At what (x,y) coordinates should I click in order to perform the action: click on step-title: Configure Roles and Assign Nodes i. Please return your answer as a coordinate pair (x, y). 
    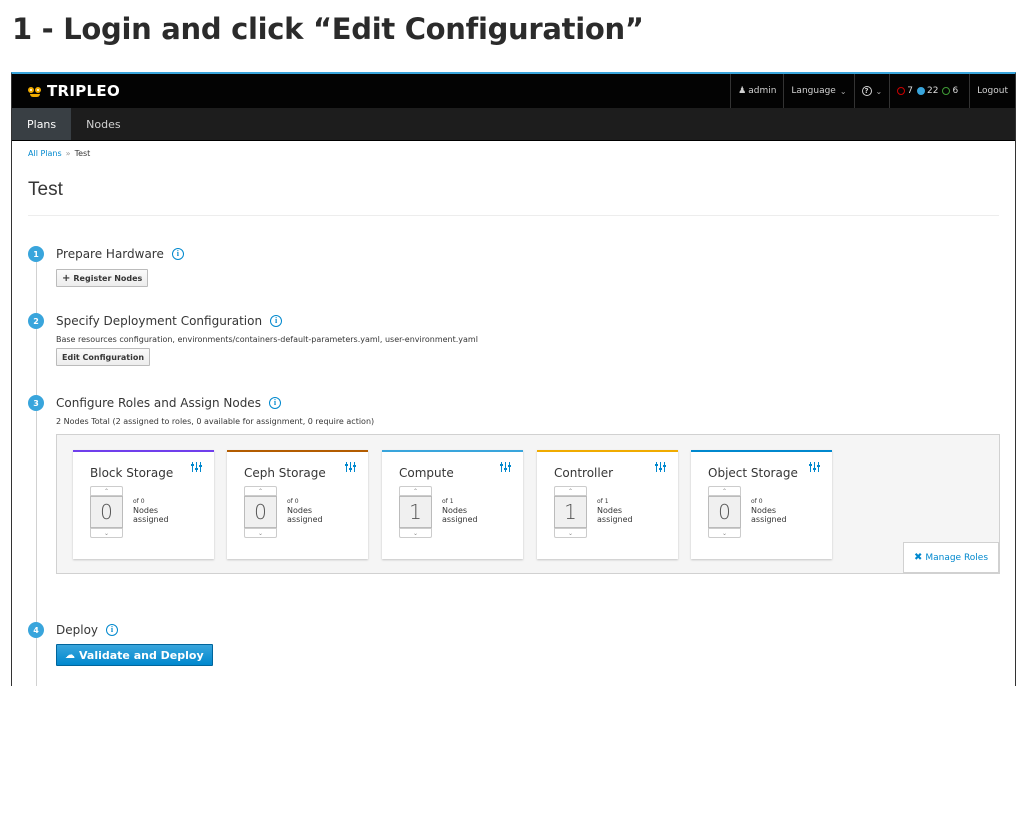
    Looking at the image, I should click on (527, 403).